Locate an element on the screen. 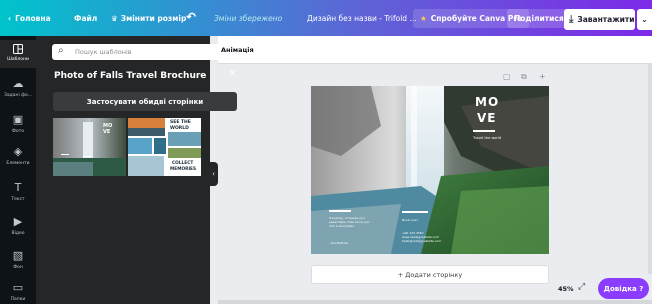  search-icon: ⌕ is located at coordinates (61, 50).